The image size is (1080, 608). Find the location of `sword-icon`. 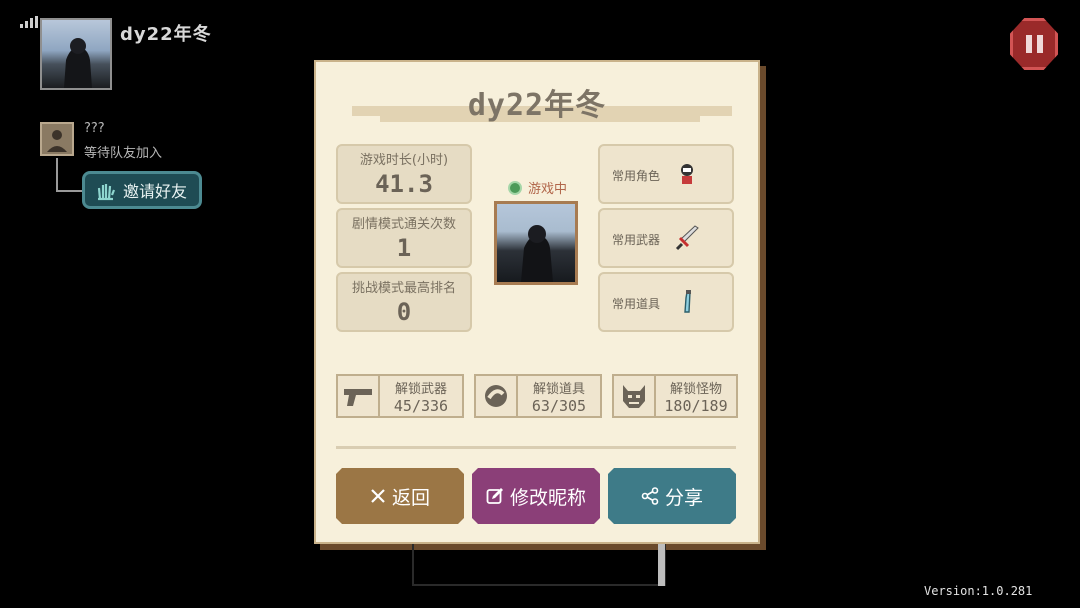

sword-icon is located at coordinates (687, 238).